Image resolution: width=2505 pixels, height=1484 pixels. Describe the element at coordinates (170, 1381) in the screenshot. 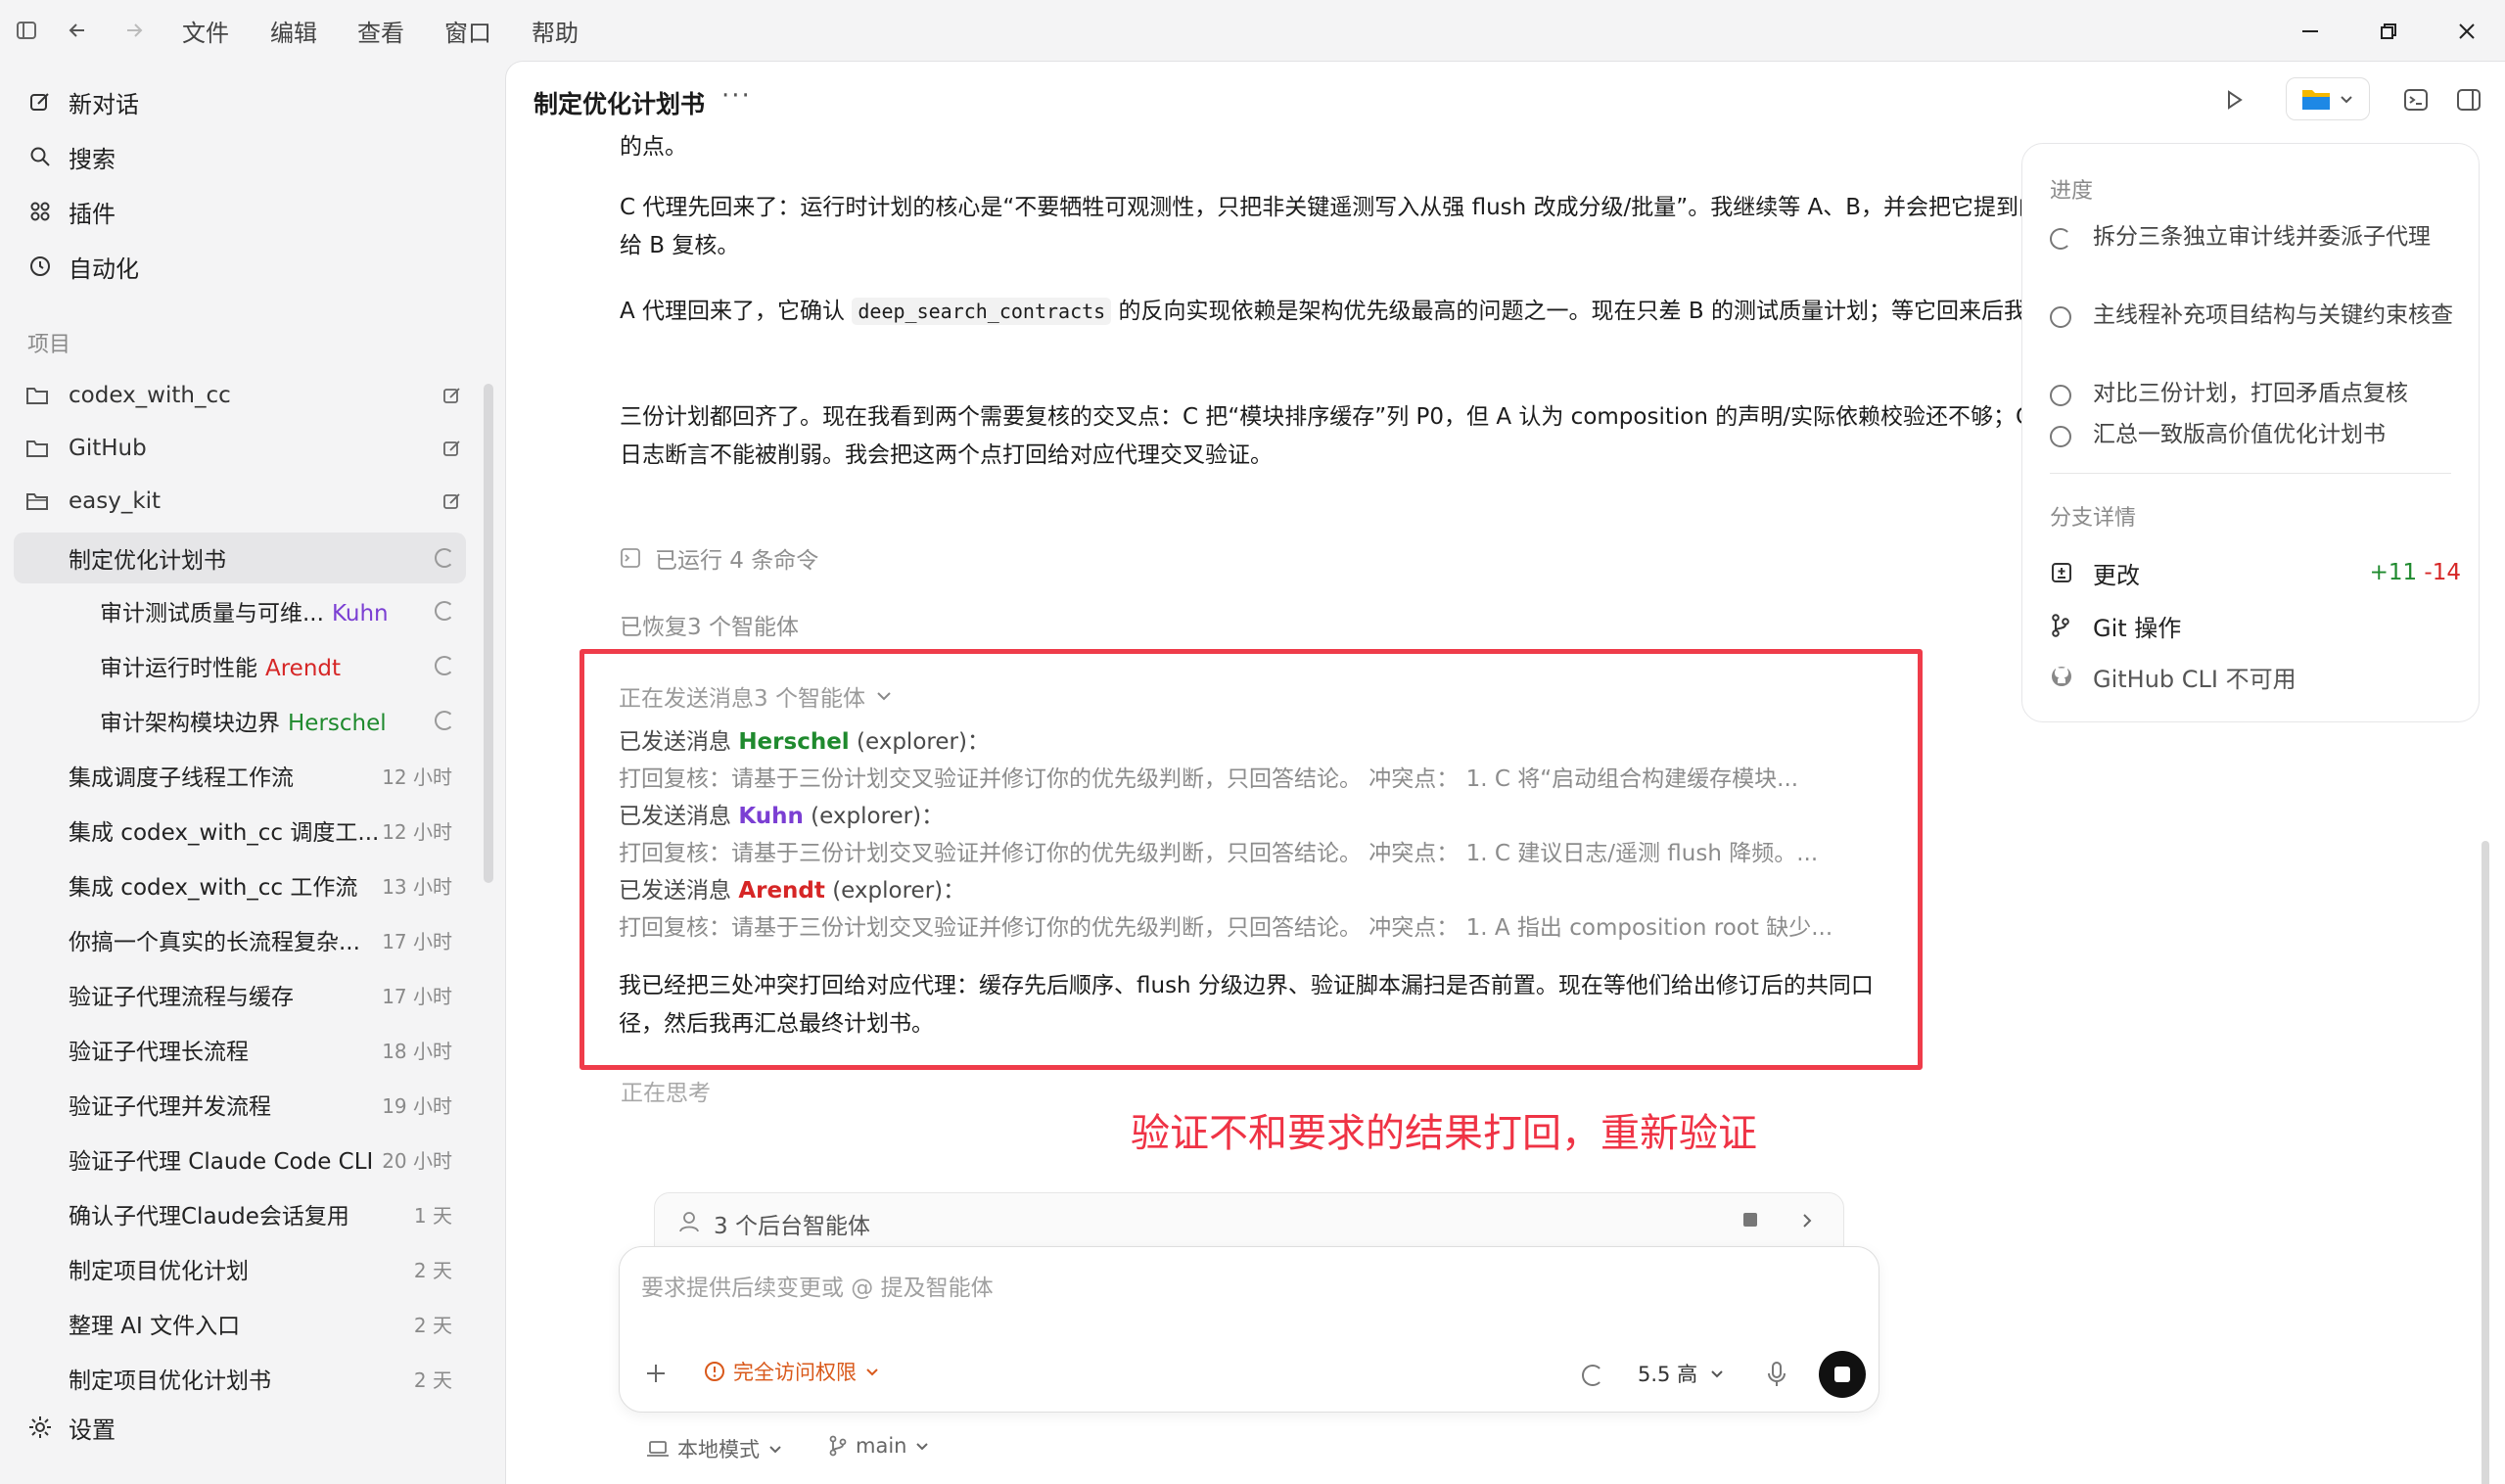

I see `thread-label: 制定项目优化计划书` at that location.